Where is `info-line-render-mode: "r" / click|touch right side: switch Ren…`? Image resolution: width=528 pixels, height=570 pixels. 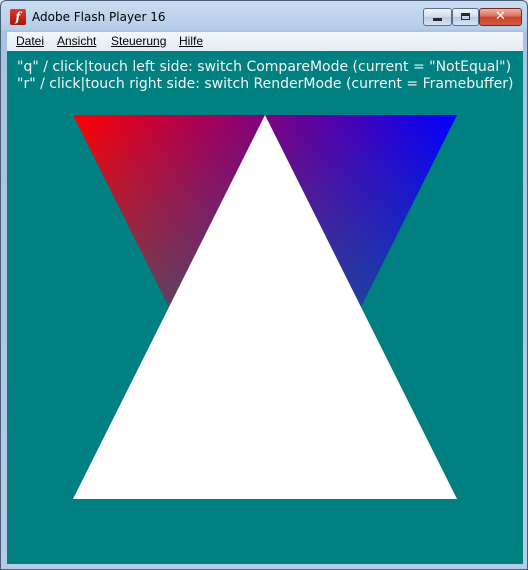 info-line-render-mode: "r" / click|touch right side: switch Ren… is located at coordinates (265, 84).